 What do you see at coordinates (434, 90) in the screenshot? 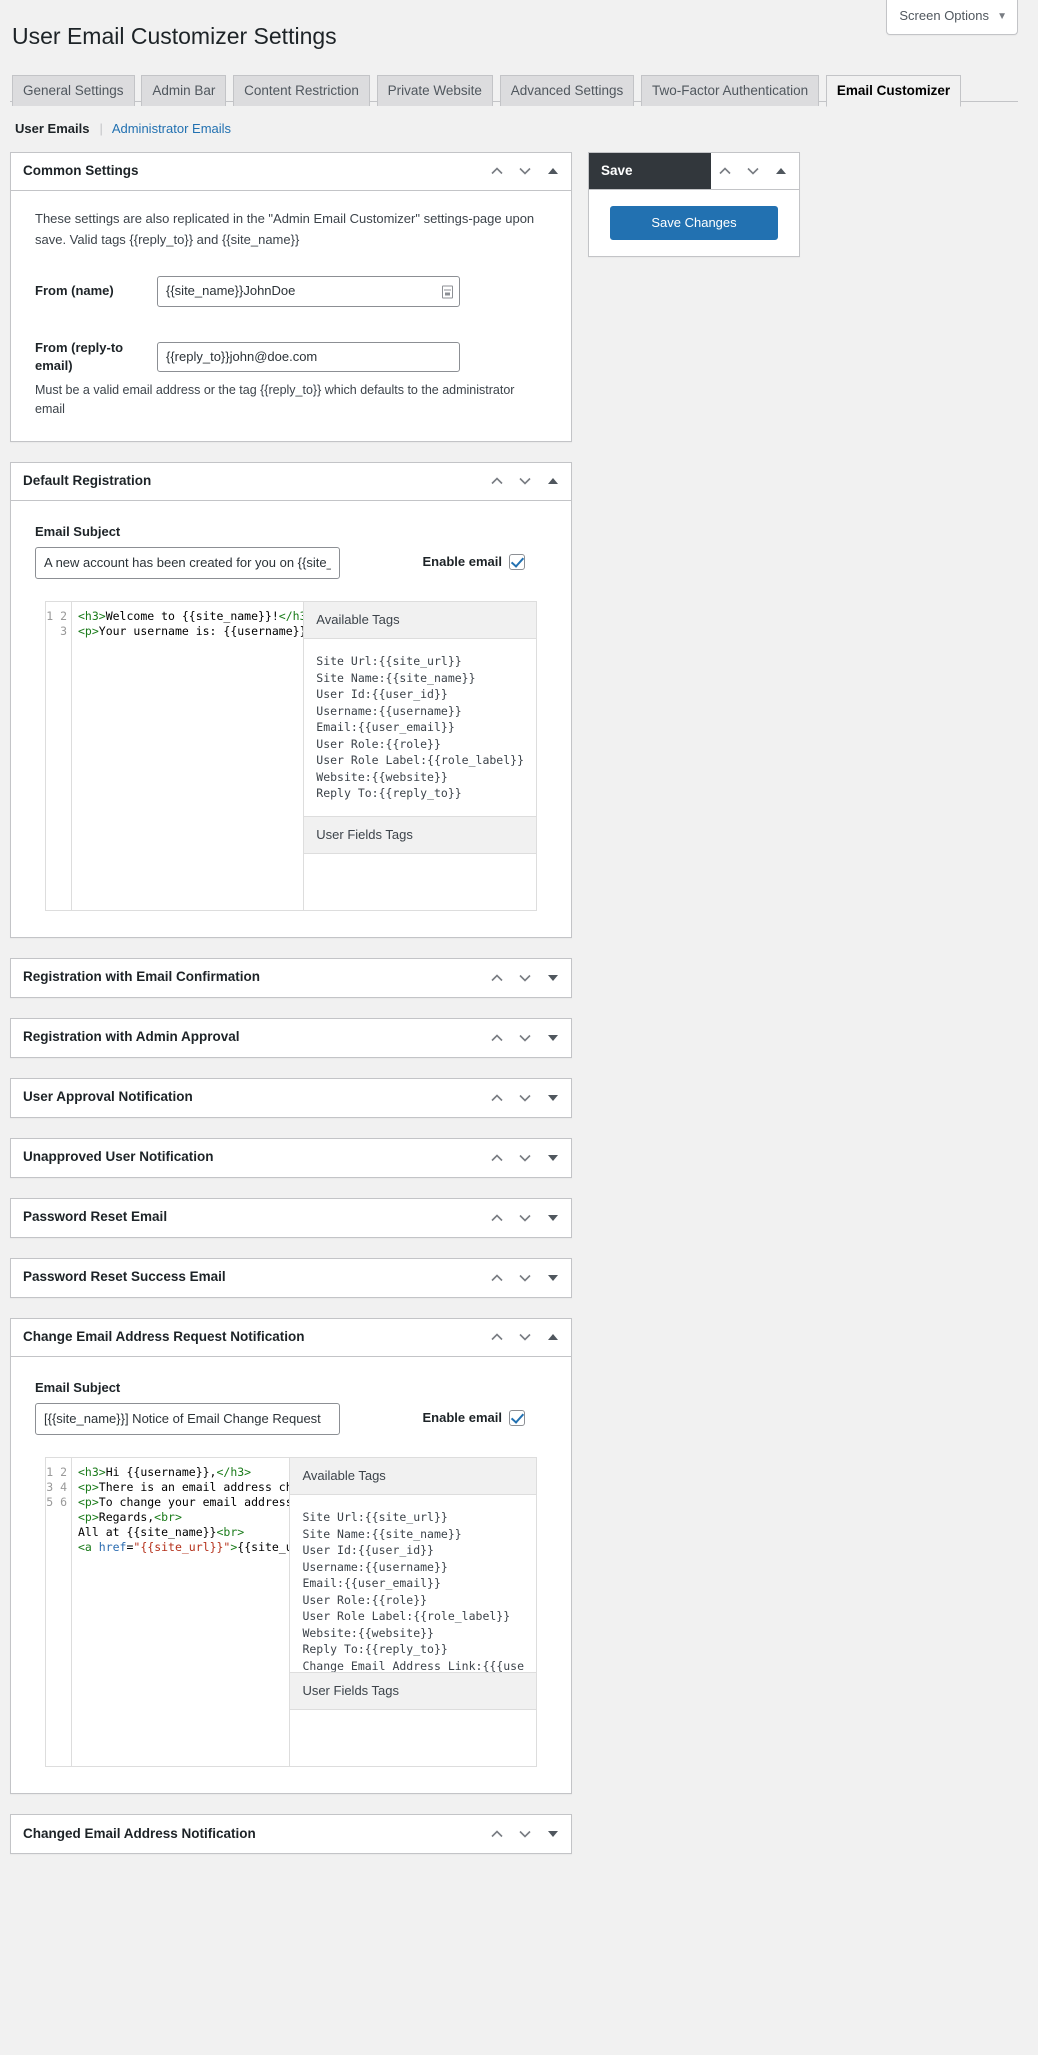
I see `main-tab-private-website: Private Website` at bounding box center [434, 90].